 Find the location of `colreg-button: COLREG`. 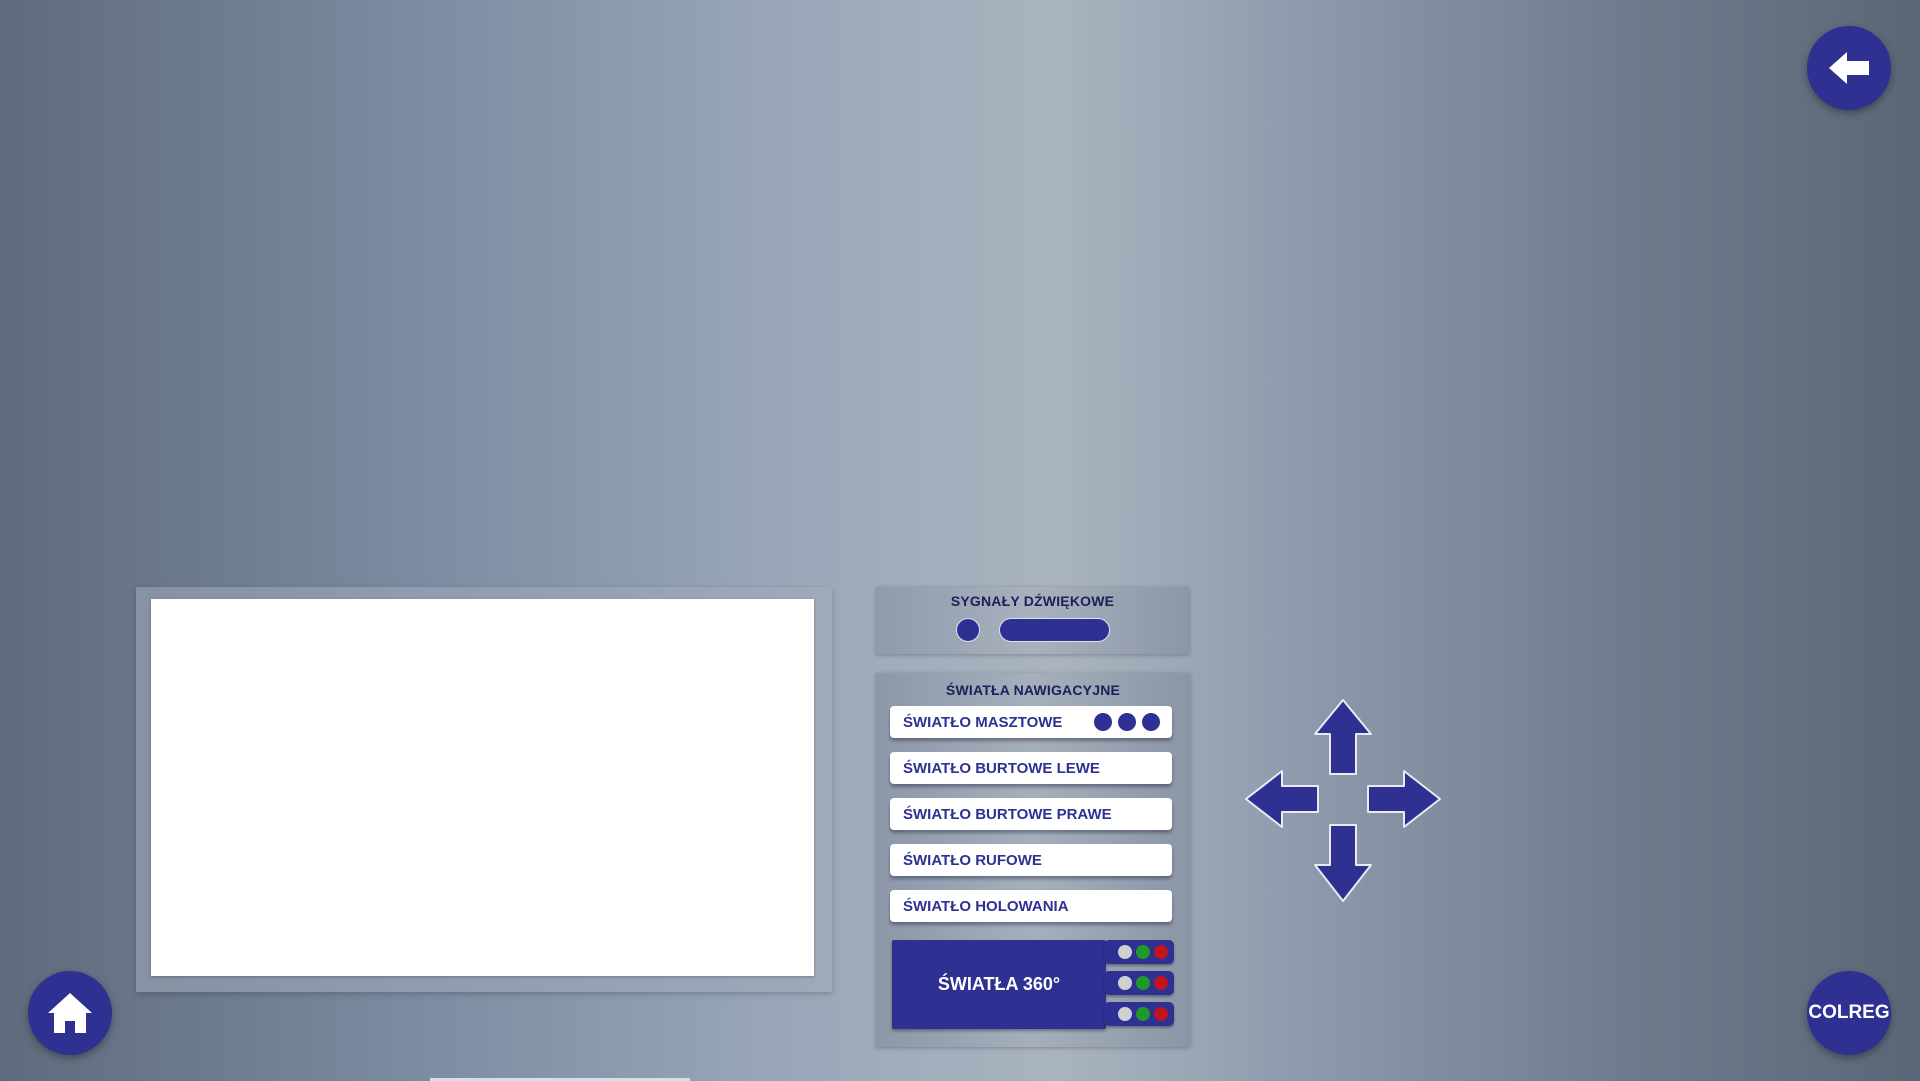

colreg-button: COLREG is located at coordinates (1849, 1013).